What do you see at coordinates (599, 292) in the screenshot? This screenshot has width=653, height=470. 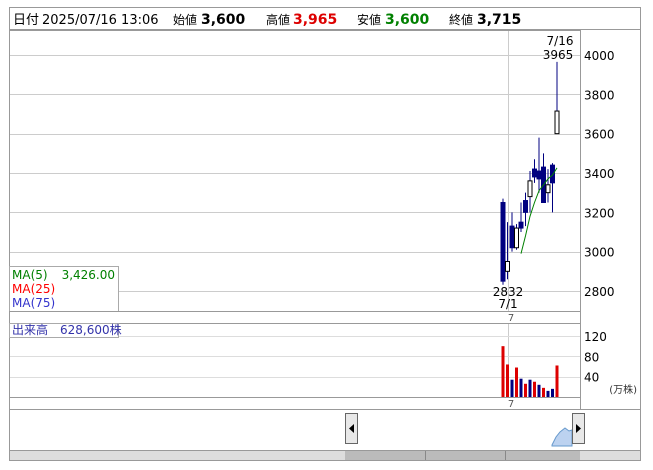 I see `price-tick-label: 2800` at bounding box center [599, 292].